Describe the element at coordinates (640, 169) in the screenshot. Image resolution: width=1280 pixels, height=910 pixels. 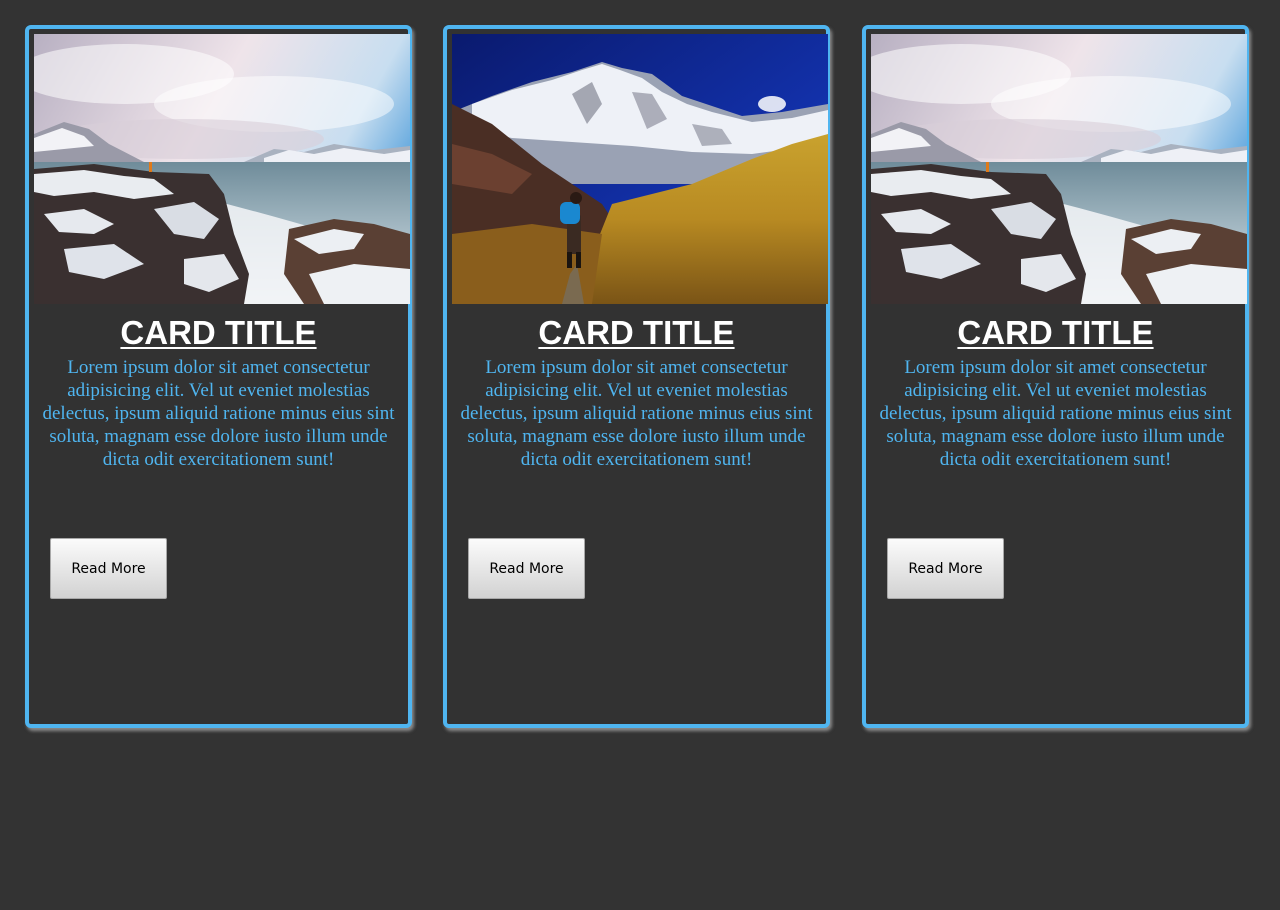
I see `mountain-hiker-photo` at that location.